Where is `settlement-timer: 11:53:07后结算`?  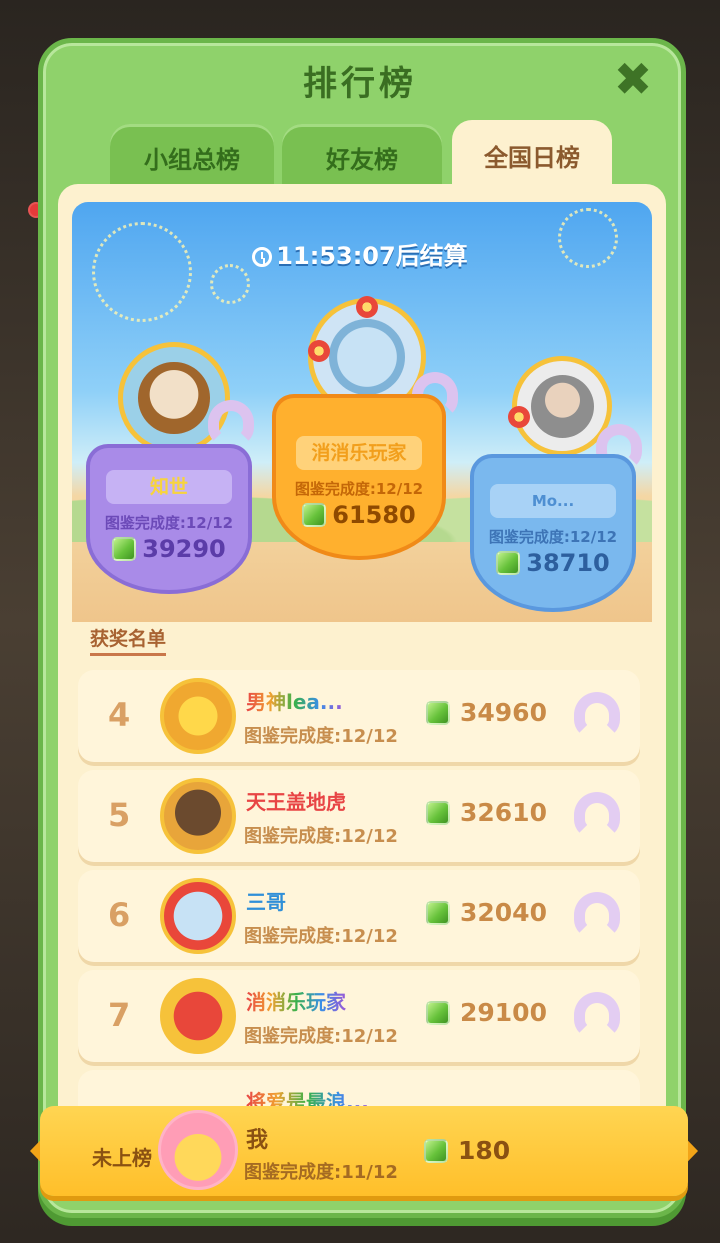
settlement-timer: 11:53:07后结算 is located at coordinates (360, 253).